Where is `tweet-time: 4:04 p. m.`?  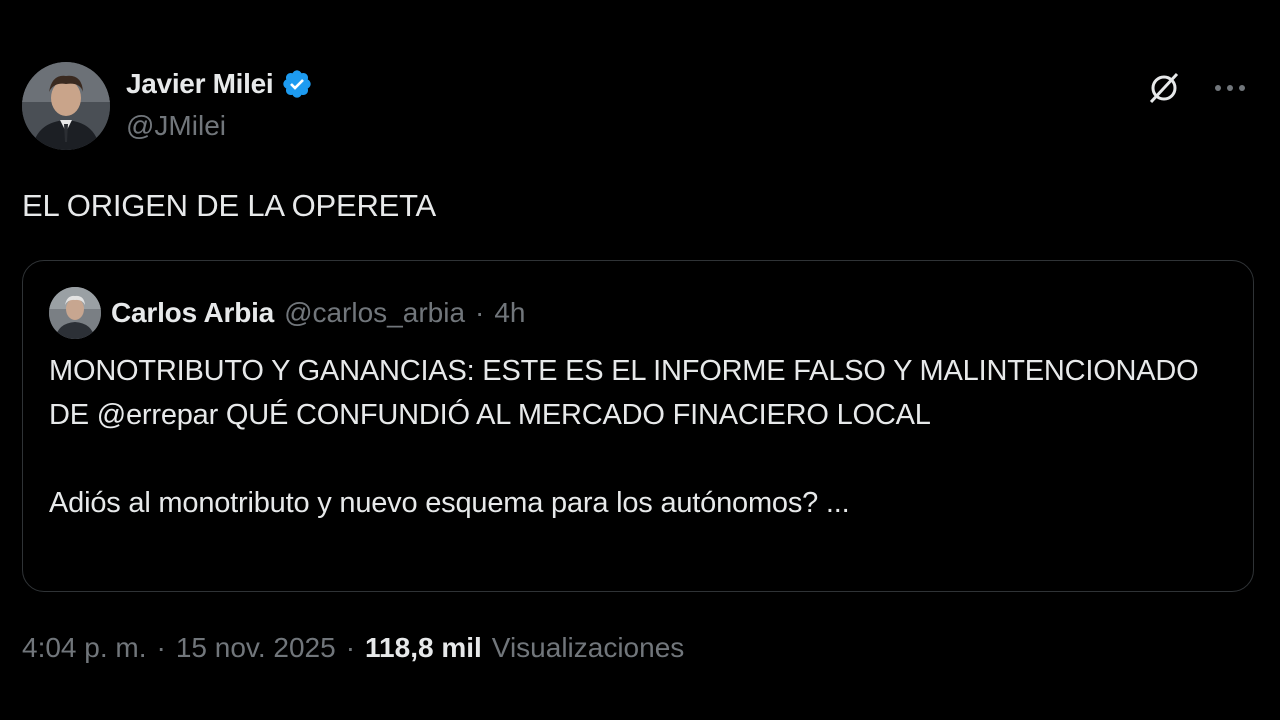
tweet-time: 4:04 p. m. is located at coordinates (84, 648).